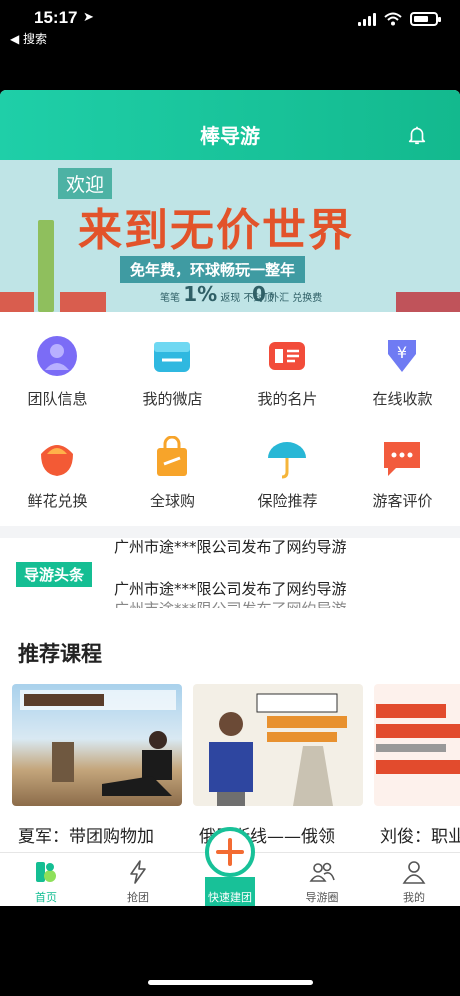 This screenshot has height=996, width=460. Describe the element at coordinates (425, 19) in the screenshot. I see `battery-icon` at that location.